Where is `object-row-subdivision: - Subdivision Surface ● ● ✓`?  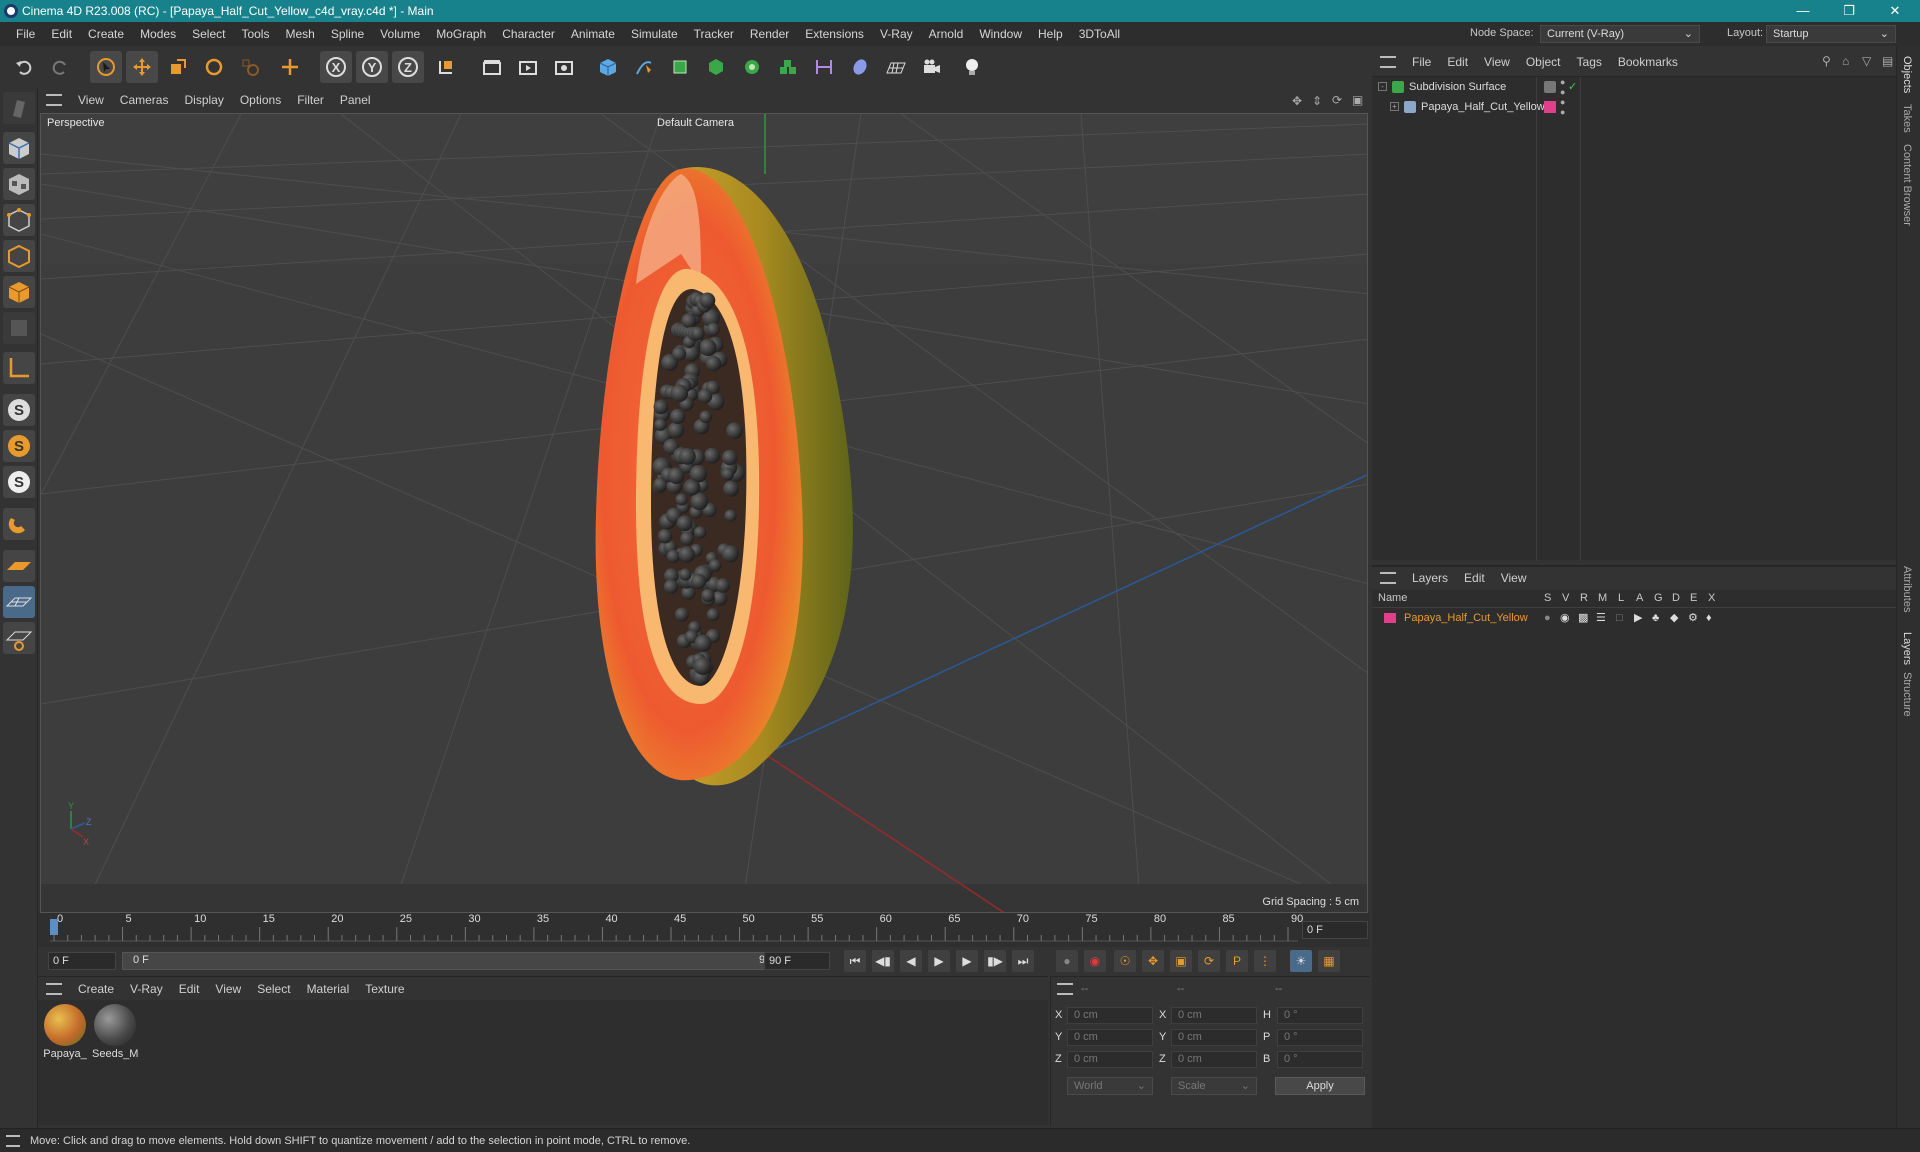
object-row-subdivision: - Subdivision Surface ● ● ✓ is located at coordinates (1634, 87).